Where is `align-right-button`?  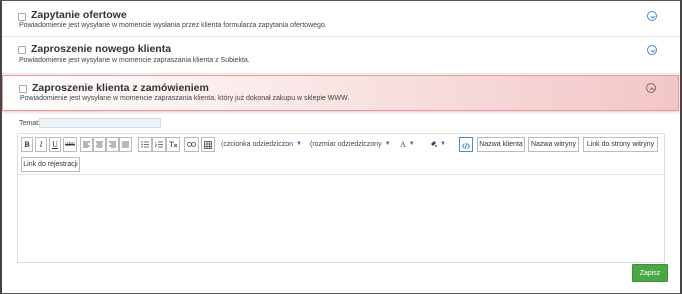 align-right-button is located at coordinates (112, 144).